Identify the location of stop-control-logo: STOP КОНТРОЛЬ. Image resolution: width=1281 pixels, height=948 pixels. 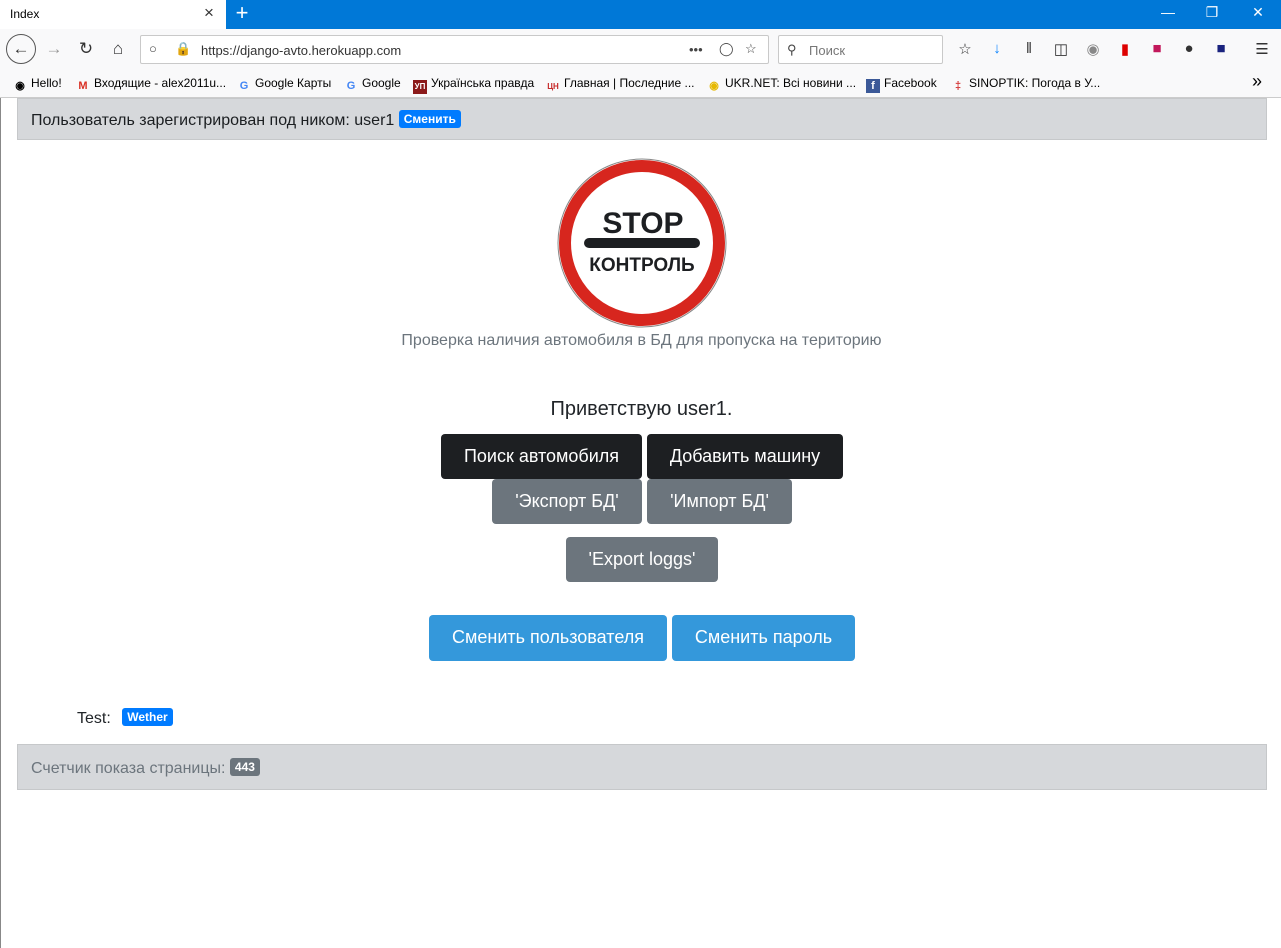
(642, 243).